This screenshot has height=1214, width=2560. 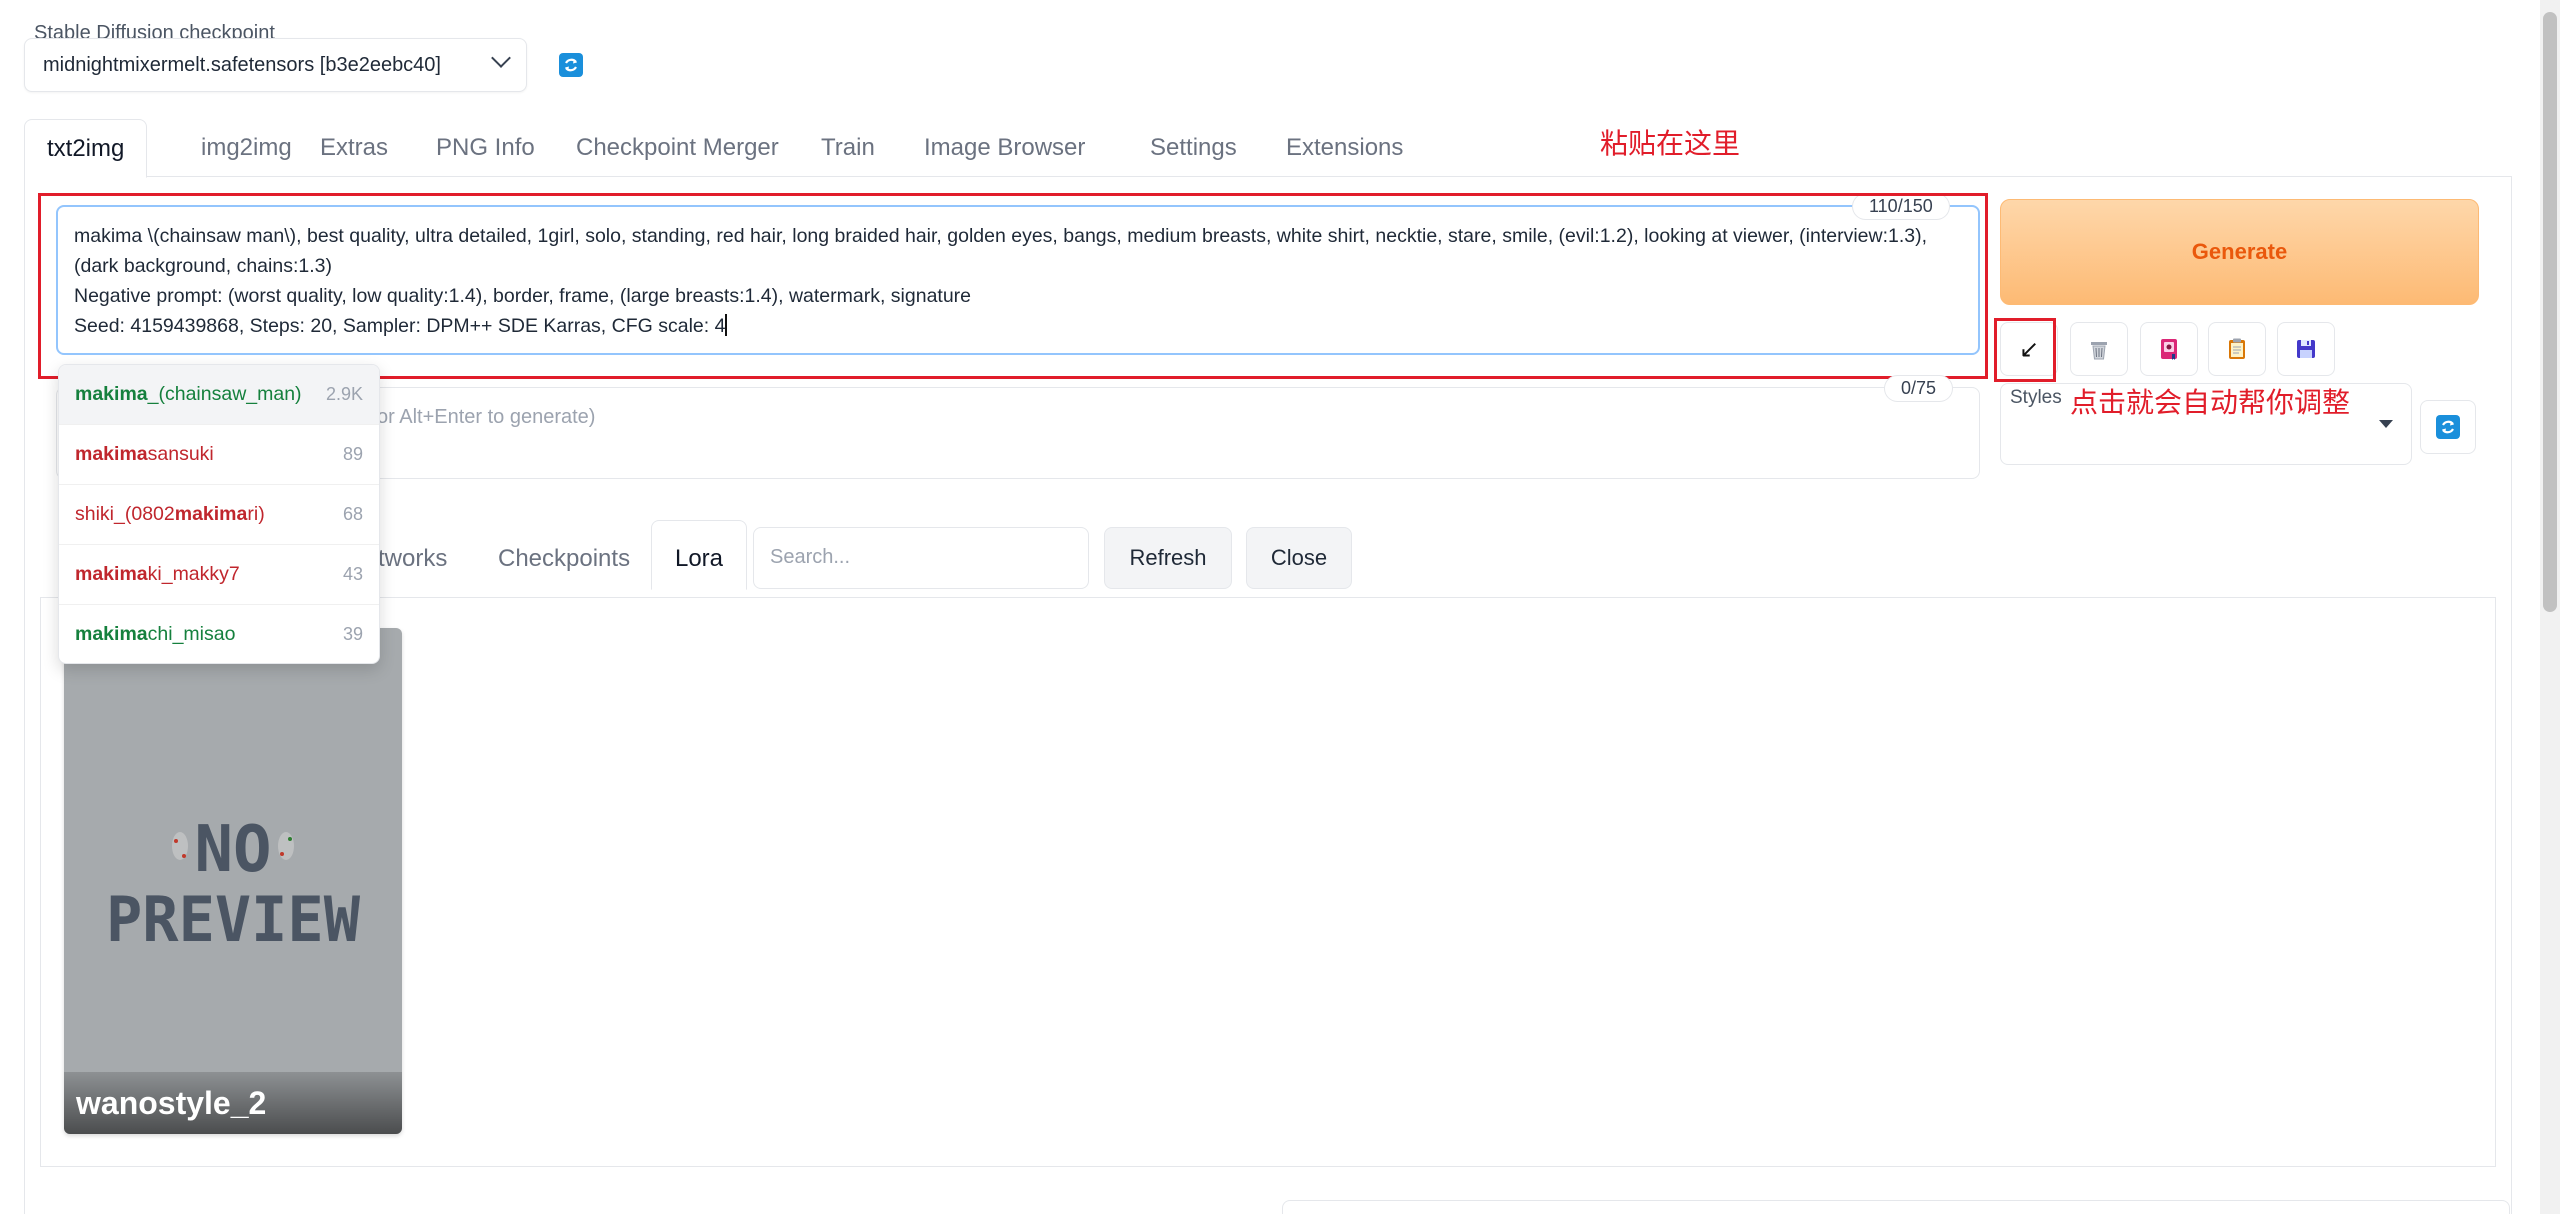 I want to click on close-networks-button: Close, so click(x=1299, y=558).